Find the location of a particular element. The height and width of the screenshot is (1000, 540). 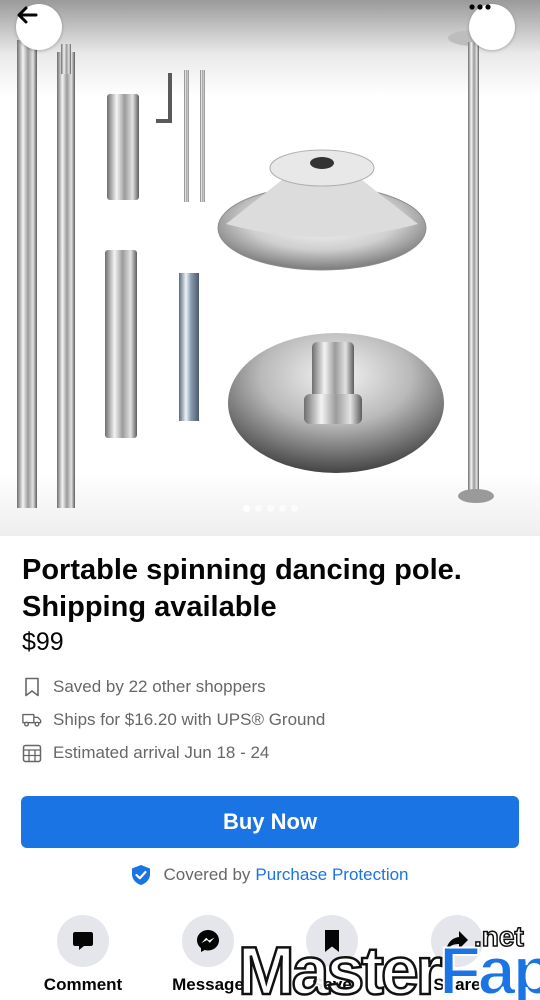

back-arrow-icon is located at coordinates (27, 15).